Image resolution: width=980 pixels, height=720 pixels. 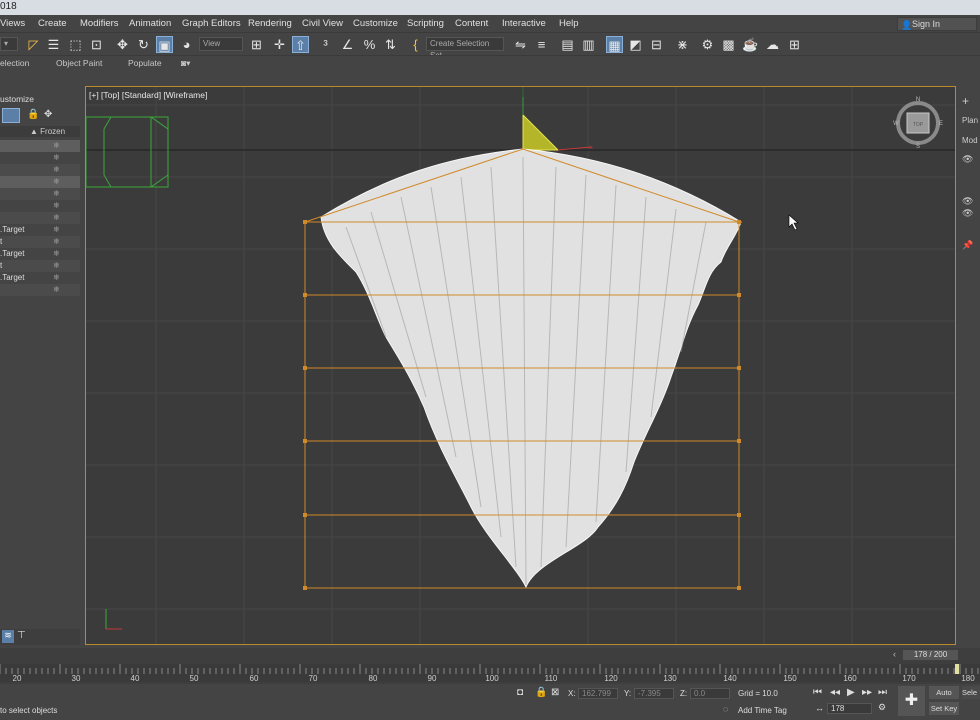 What do you see at coordinates (937, 24) in the screenshot?
I see `sign-in-button: 👤 Sign In` at bounding box center [937, 24].